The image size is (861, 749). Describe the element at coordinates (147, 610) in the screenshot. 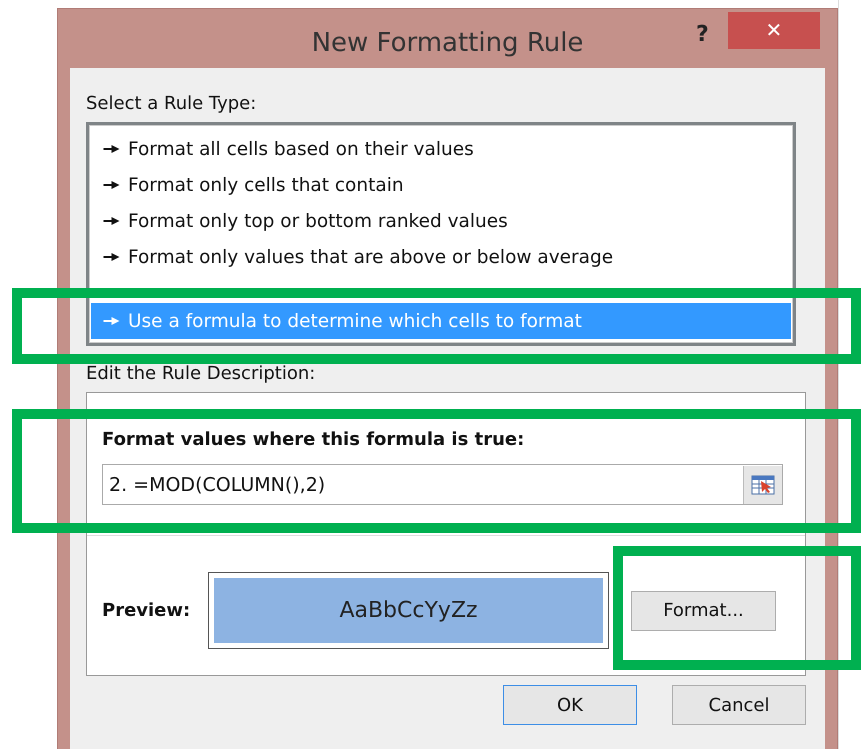

I see `preview-label: Preview:` at that location.